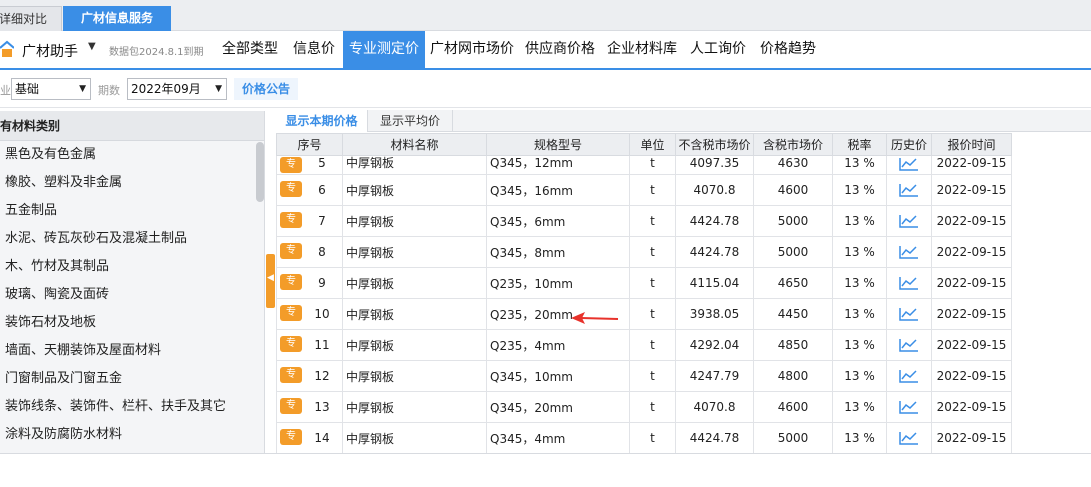 The width and height of the screenshot is (1091, 487). What do you see at coordinates (166, 89) in the screenshot?
I see `period-select-value: 2022年09月` at bounding box center [166, 89].